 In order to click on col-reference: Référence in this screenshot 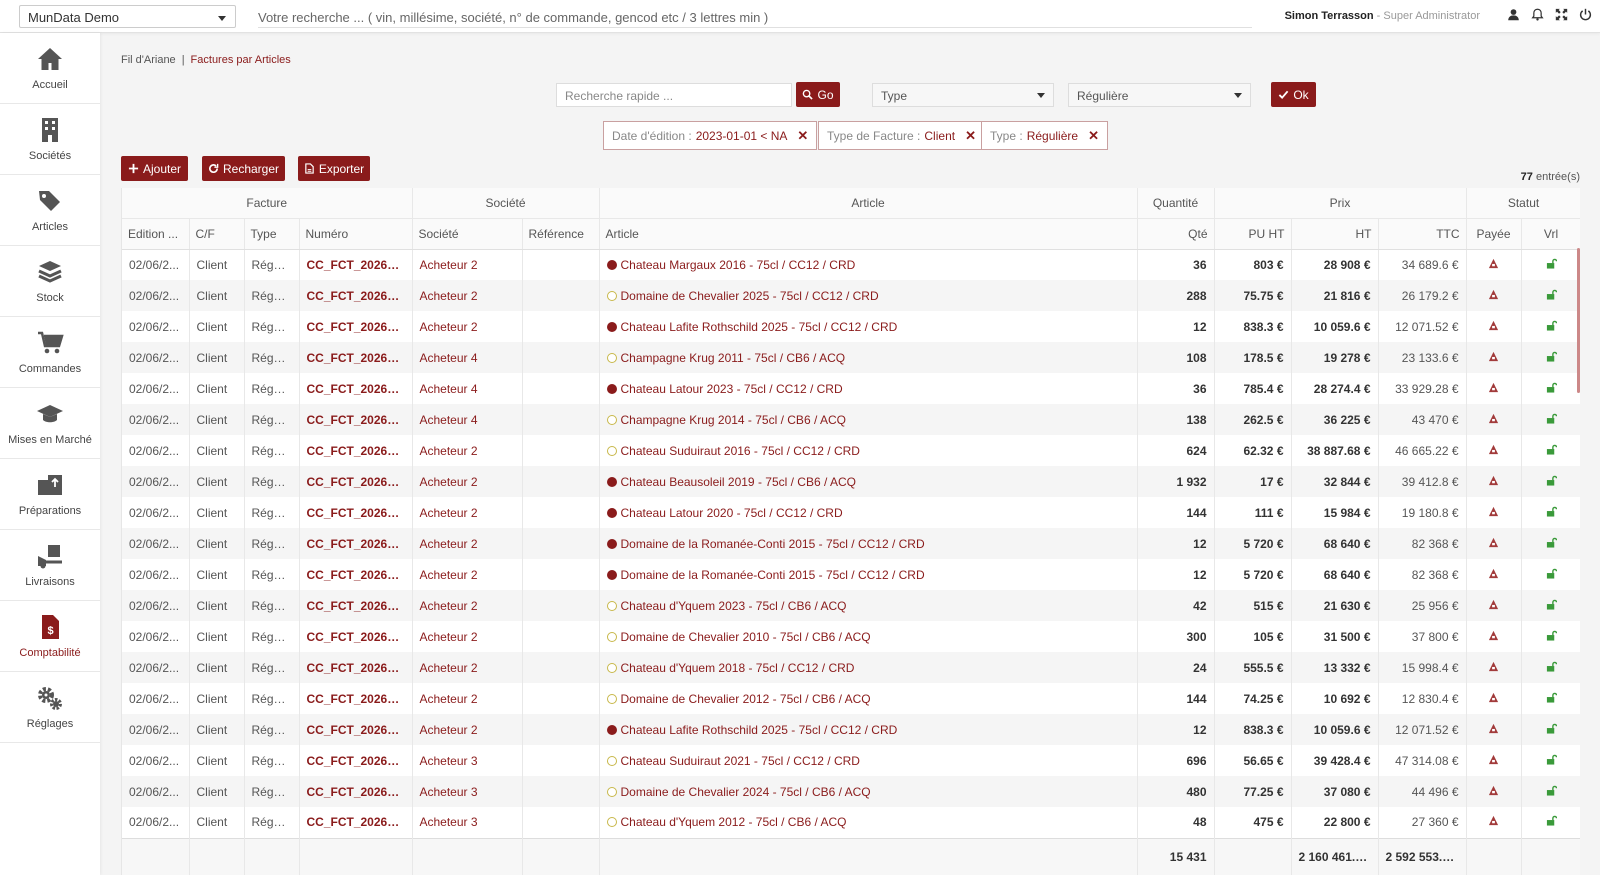, I will do `click(561, 234)`.